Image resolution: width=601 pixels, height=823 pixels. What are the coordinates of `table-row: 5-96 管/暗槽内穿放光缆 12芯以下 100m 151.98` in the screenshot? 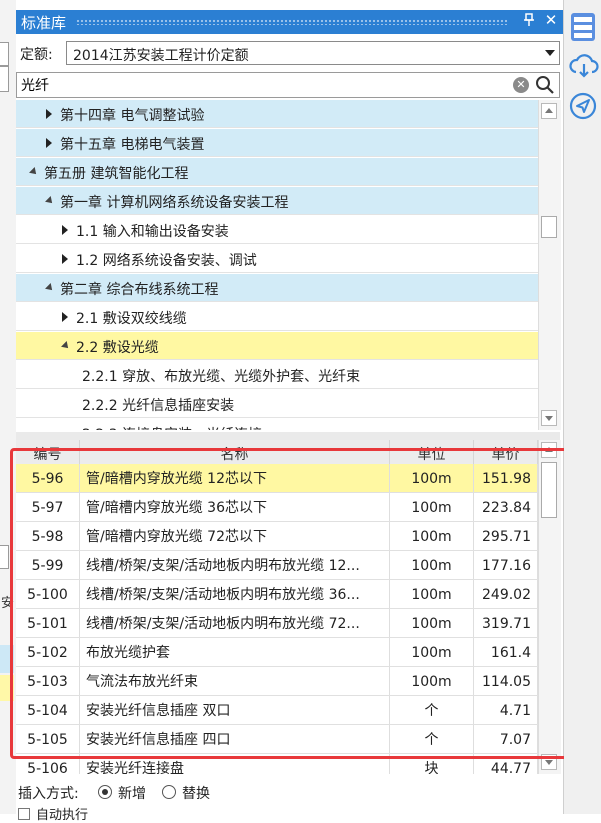 It's located at (277, 478).